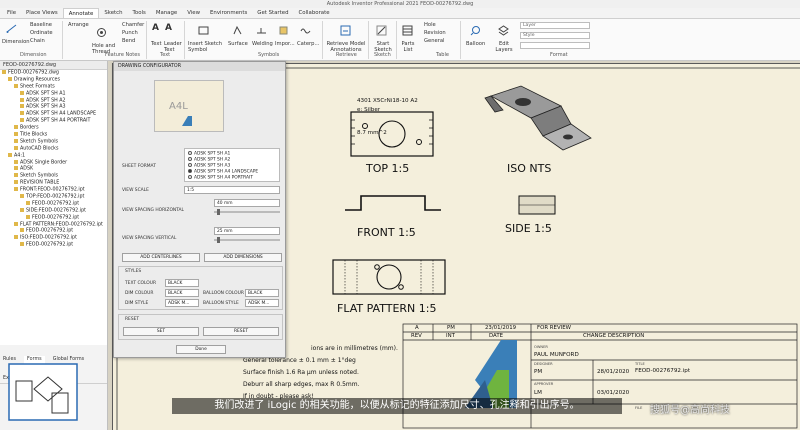  Describe the element at coordinates (53, 238) in the screenshot. I see `browser-item: ISO:FEOD-00276792.ipt` at that location.